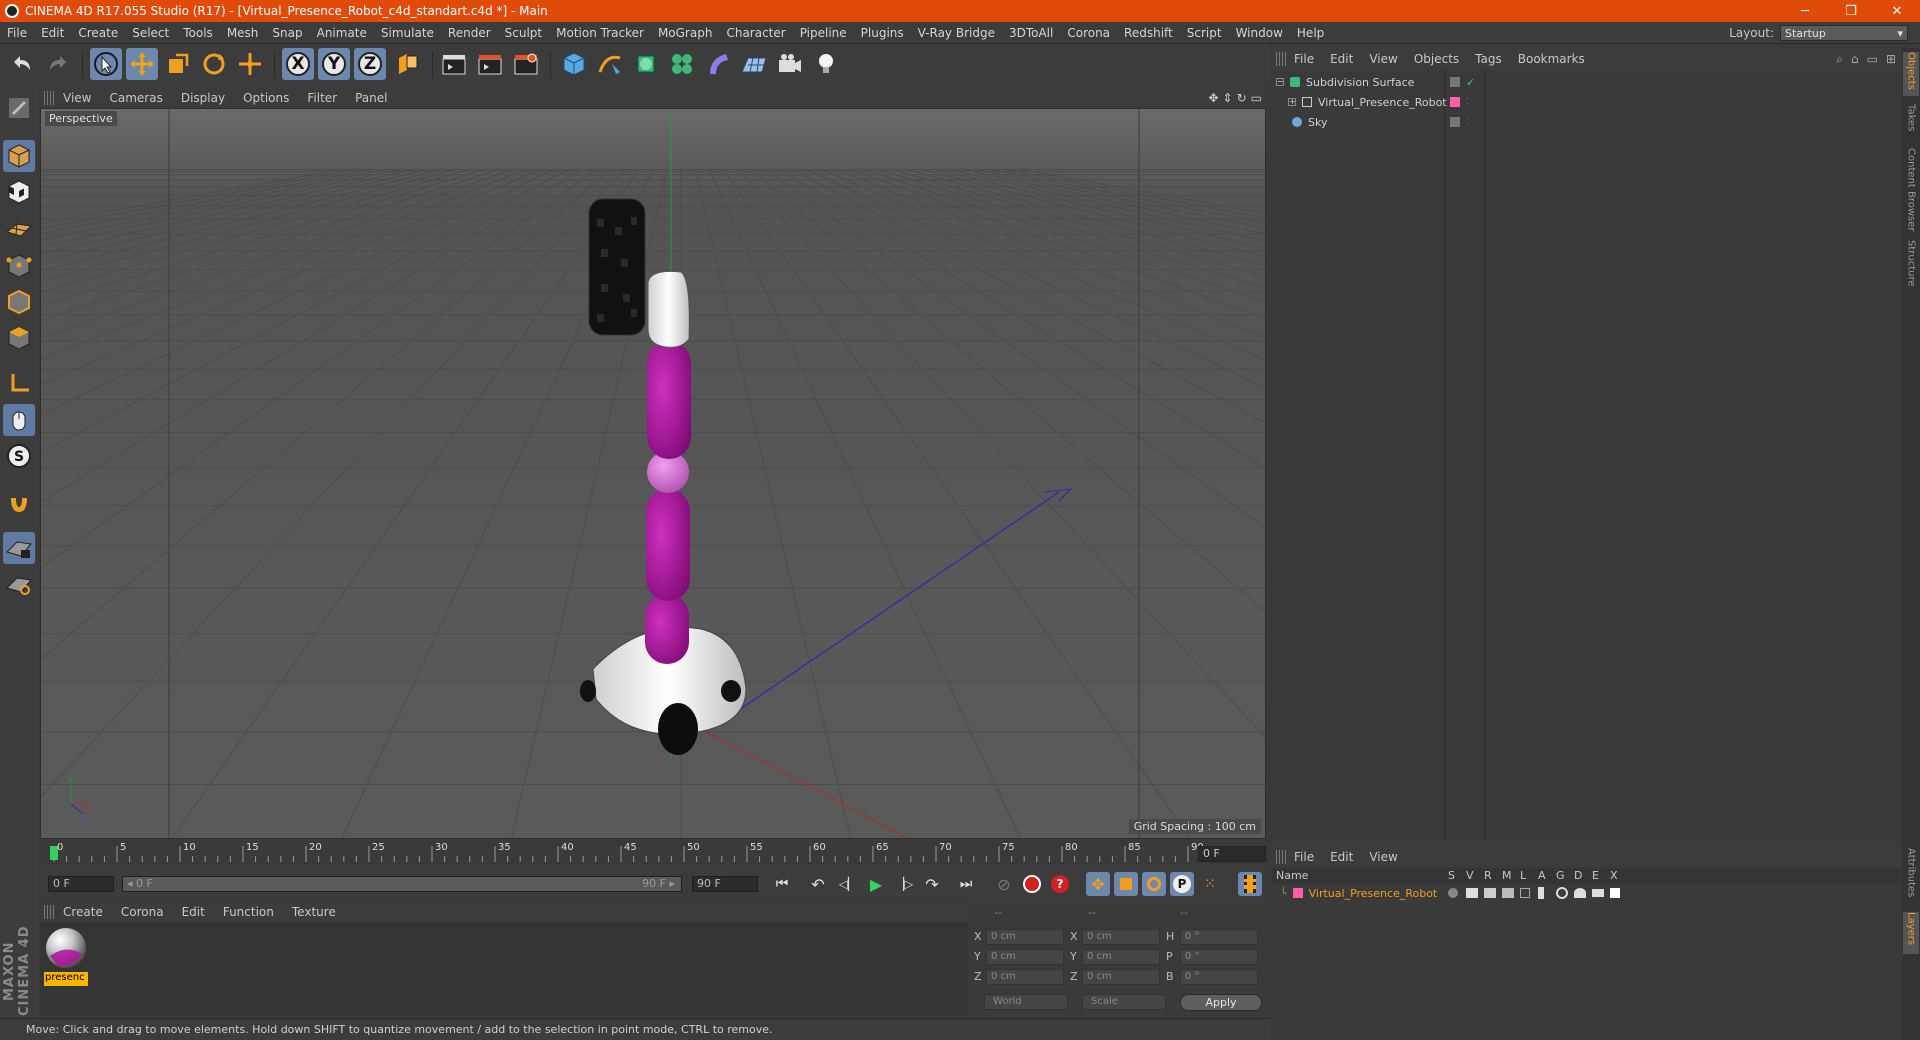 The width and height of the screenshot is (1920, 1040). Describe the element at coordinates (1232, 854) in the screenshot. I see `current-frame-field: 0 F` at that location.